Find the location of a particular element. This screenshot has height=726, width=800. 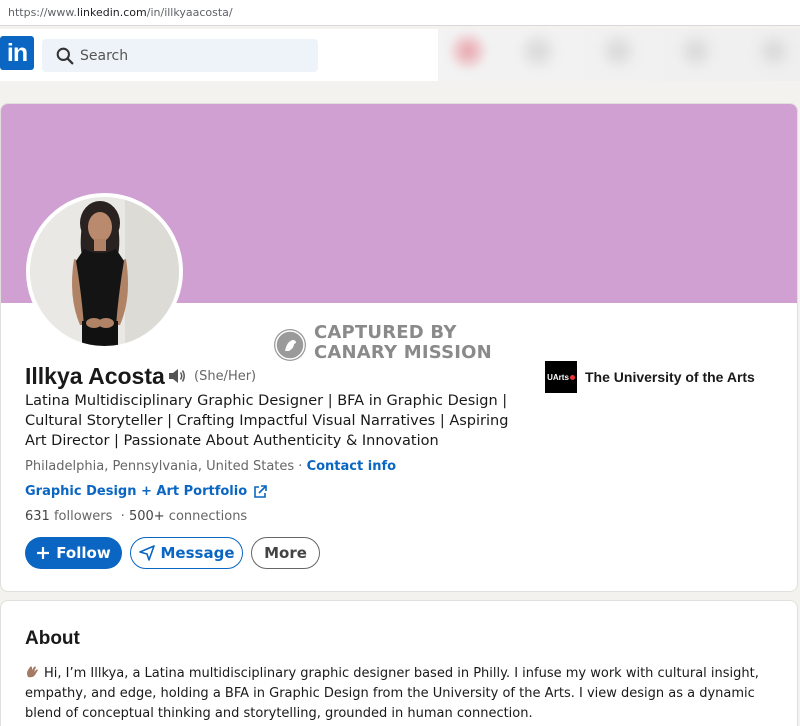

follow-label: Follow is located at coordinates (83, 553).